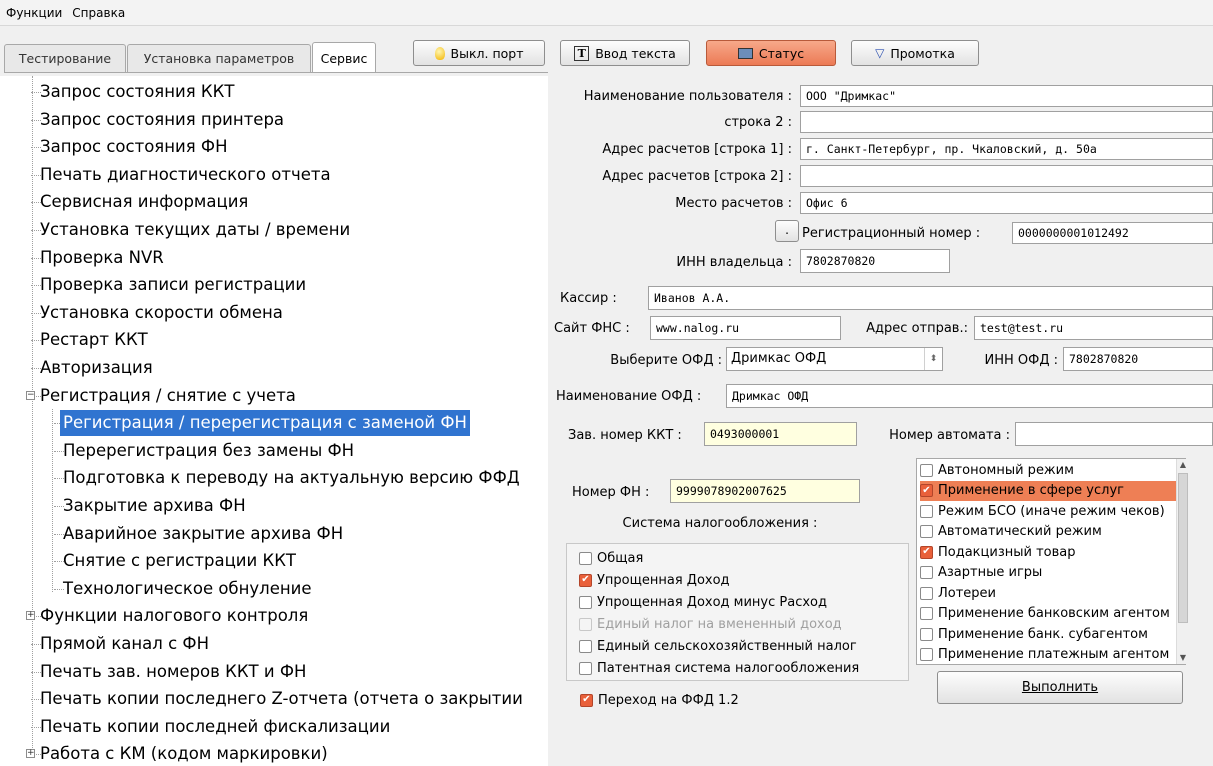  I want to click on tax-checkbox-label: Общая, so click(620, 558).